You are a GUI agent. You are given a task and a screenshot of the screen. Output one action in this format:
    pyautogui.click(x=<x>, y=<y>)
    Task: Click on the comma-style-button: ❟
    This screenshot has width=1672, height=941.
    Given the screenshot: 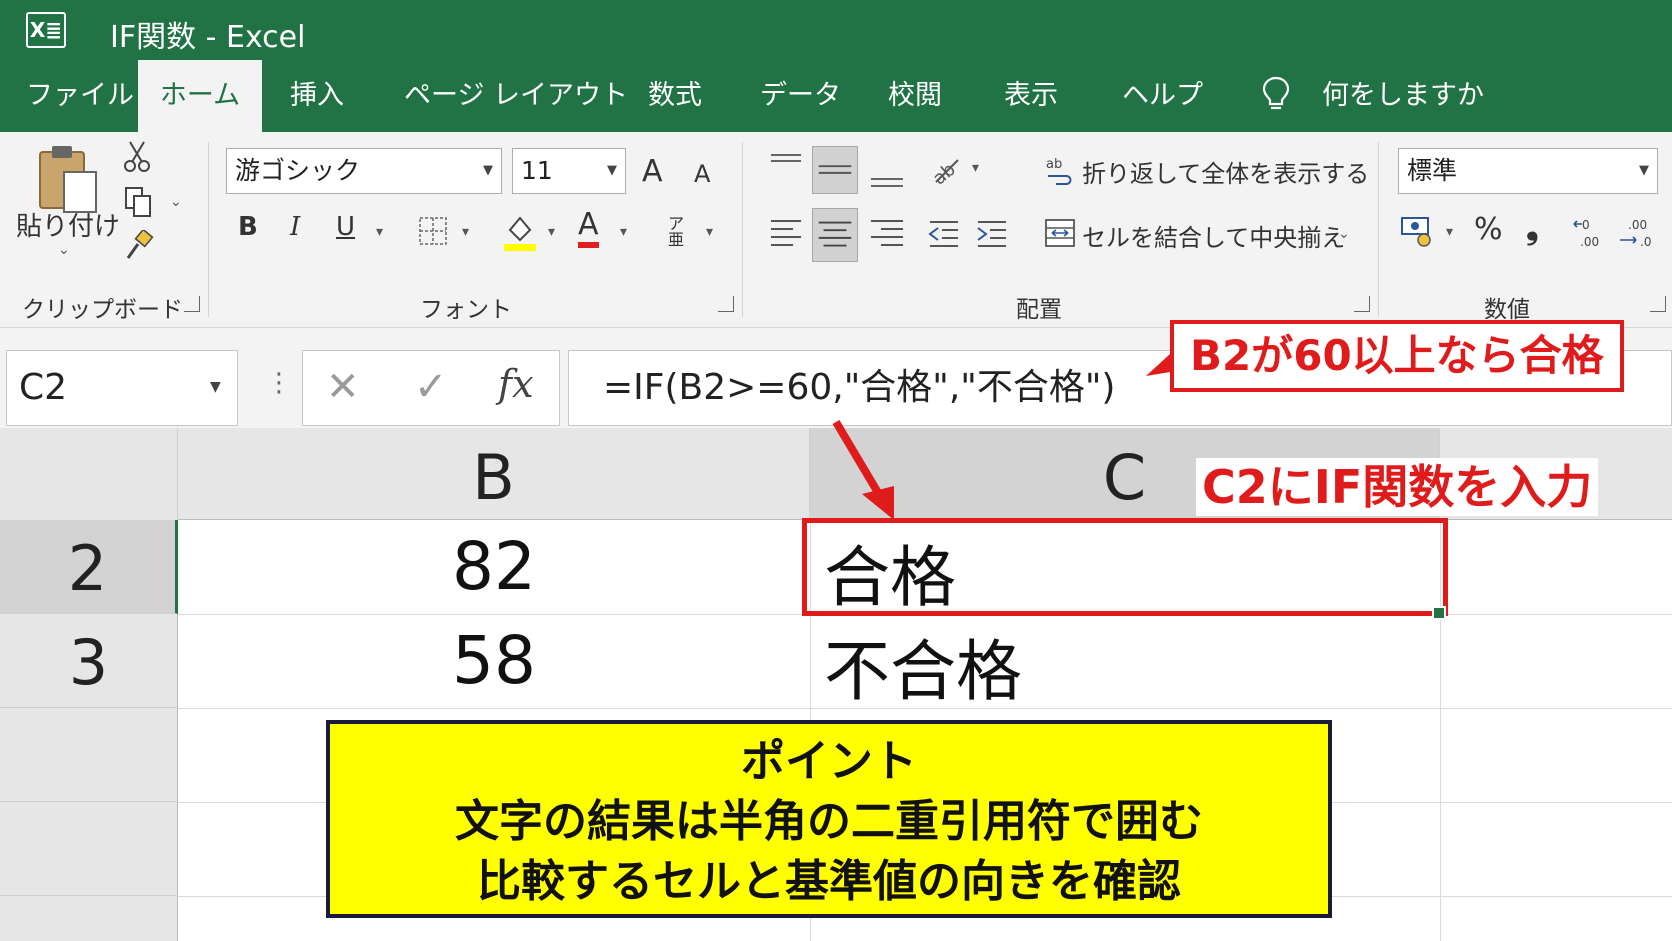 What is the action you would take?
    pyautogui.click(x=1532, y=227)
    